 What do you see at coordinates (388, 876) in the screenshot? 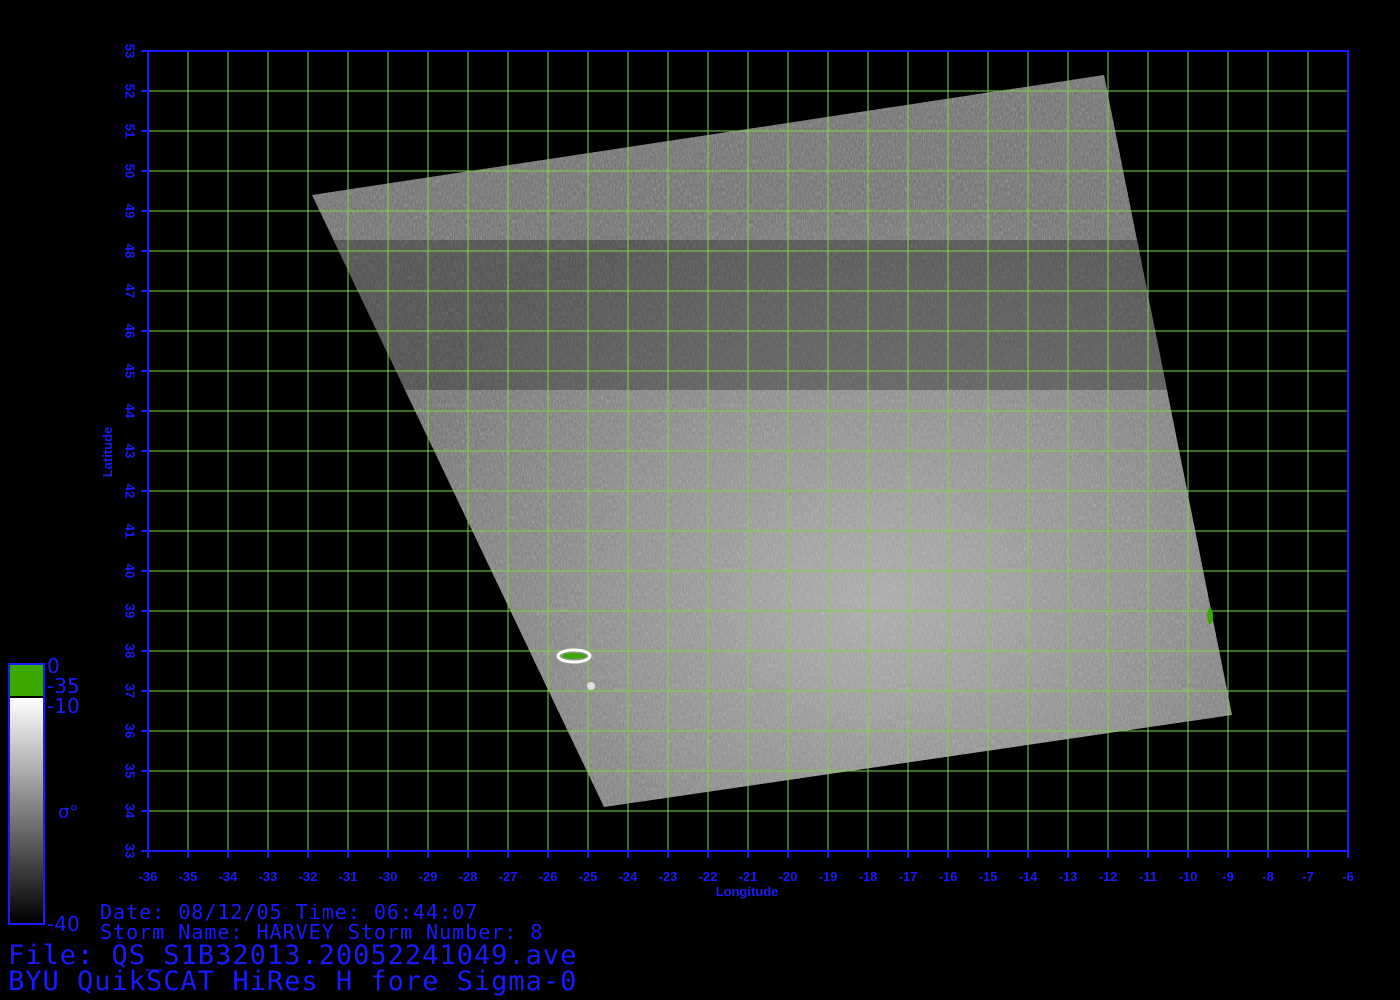
I see `x-tick-label: -30` at bounding box center [388, 876].